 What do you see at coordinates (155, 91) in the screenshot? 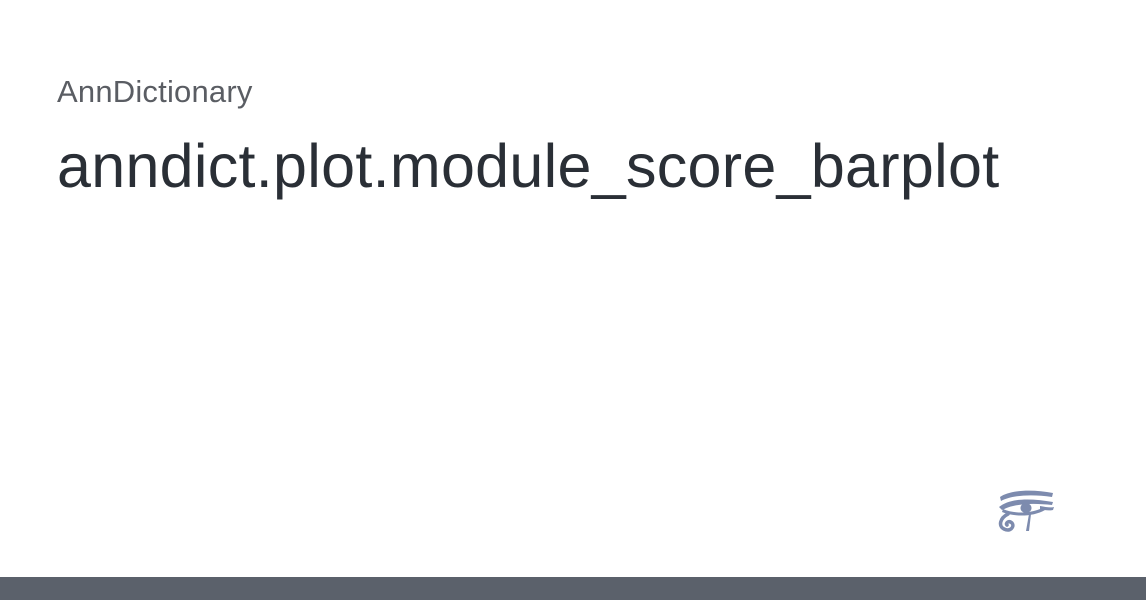
I see `site-name: AnnDictionary` at bounding box center [155, 91].